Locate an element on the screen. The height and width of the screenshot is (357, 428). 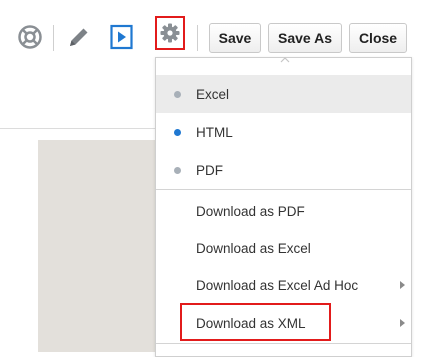
play-icon is located at coordinates (122, 37).